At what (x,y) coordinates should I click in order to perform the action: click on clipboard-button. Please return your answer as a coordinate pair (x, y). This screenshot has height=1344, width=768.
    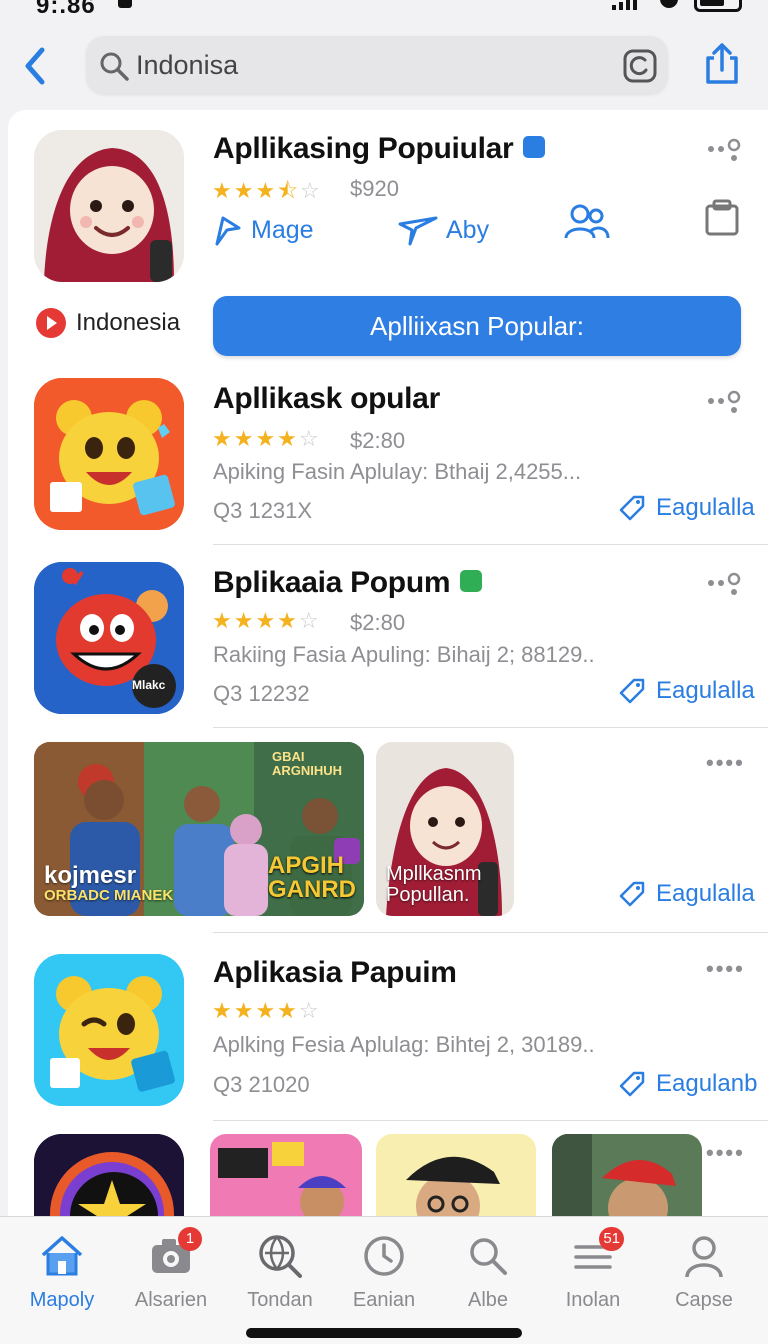
    Looking at the image, I should click on (722, 218).